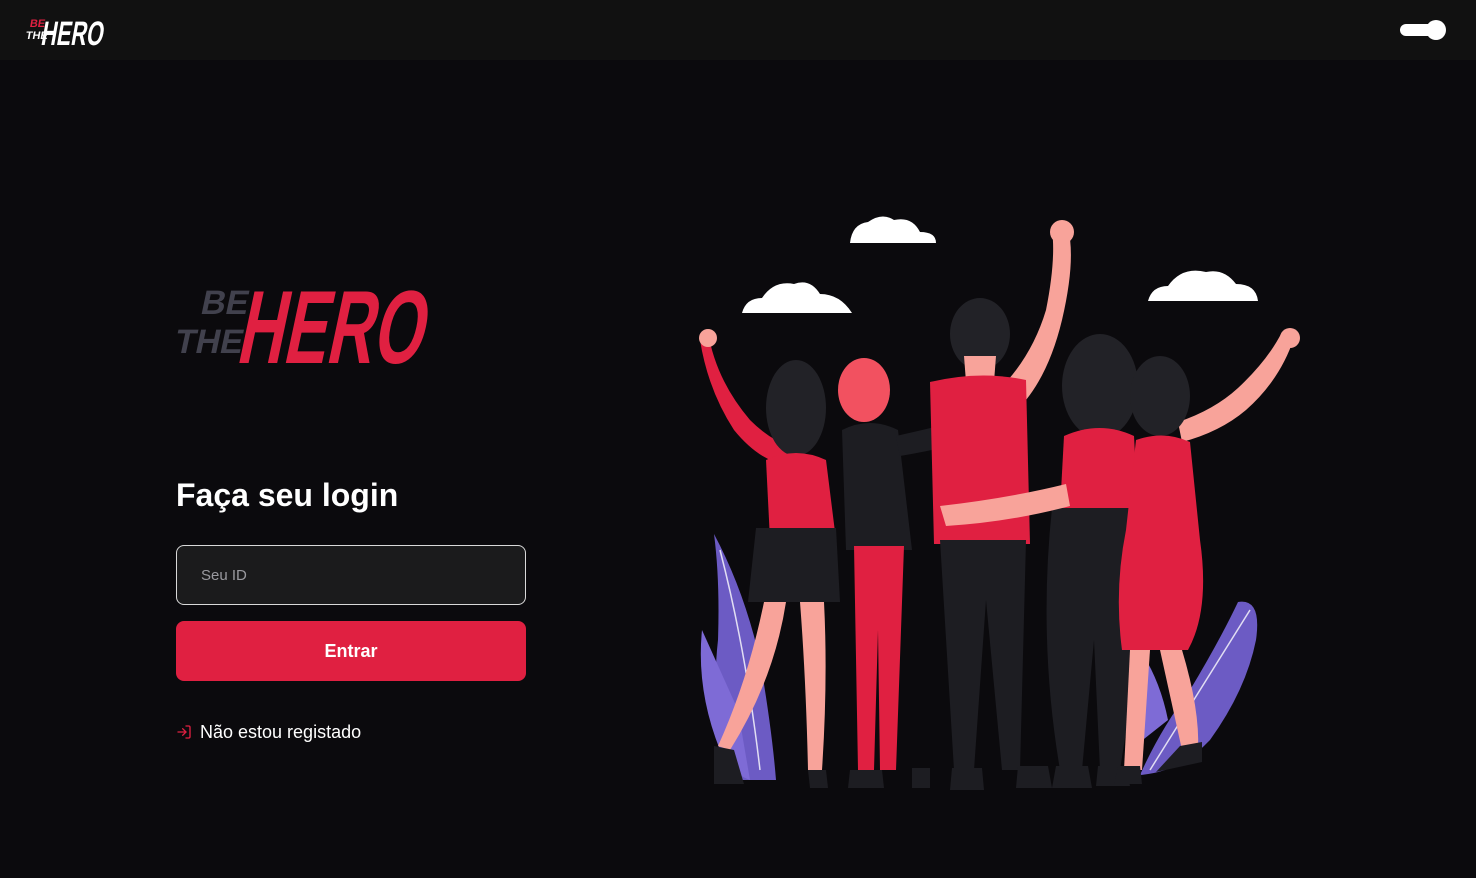  I want to click on be-the-hero-logo: BE THE HERO, so click(302, 323).